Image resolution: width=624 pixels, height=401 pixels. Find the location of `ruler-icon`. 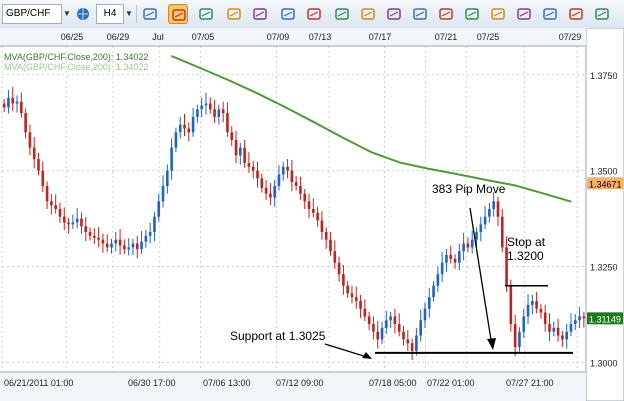

ruler-icon is located at coordinates (472, 14).